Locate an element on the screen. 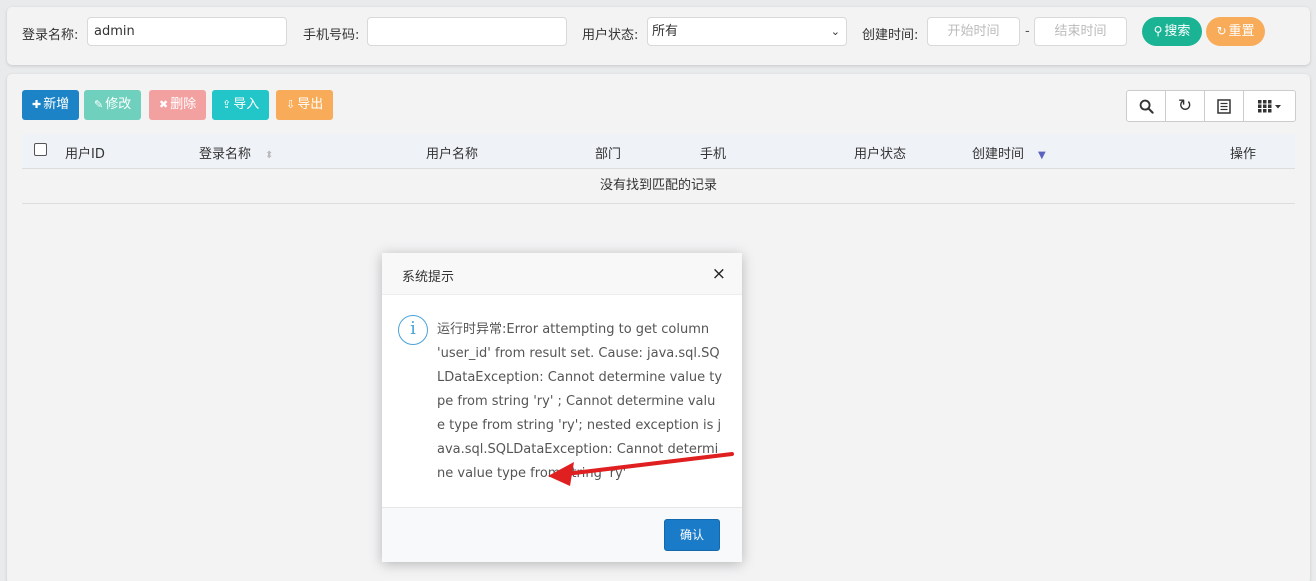  list-view-icon is located at coordinates (1224, 106).